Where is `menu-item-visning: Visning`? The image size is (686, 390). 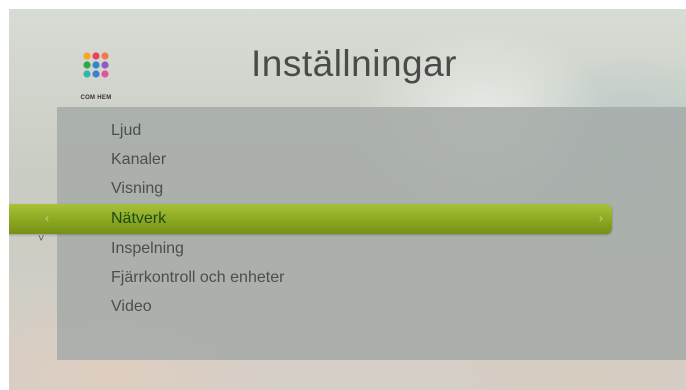
menu-item-visning: Visning is located at coordinates (137, 189).